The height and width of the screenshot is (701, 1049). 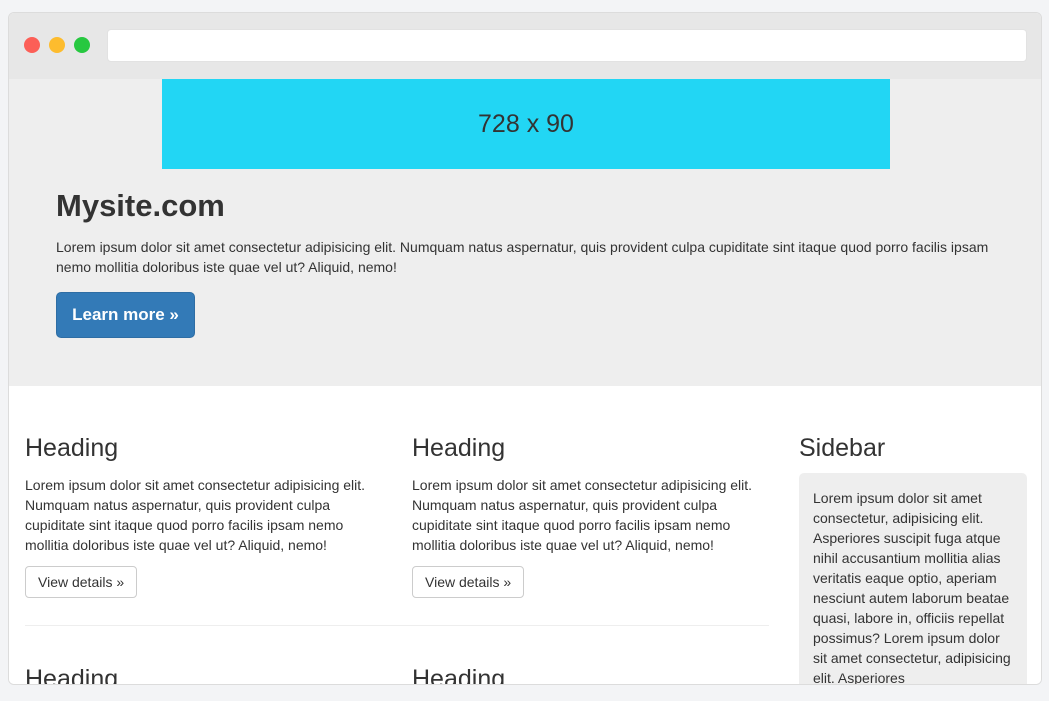 What do you see at coordinates (140, 205) in the screenshot?
I see `site-title: Mysite.com` at bounding box center [140, 205].